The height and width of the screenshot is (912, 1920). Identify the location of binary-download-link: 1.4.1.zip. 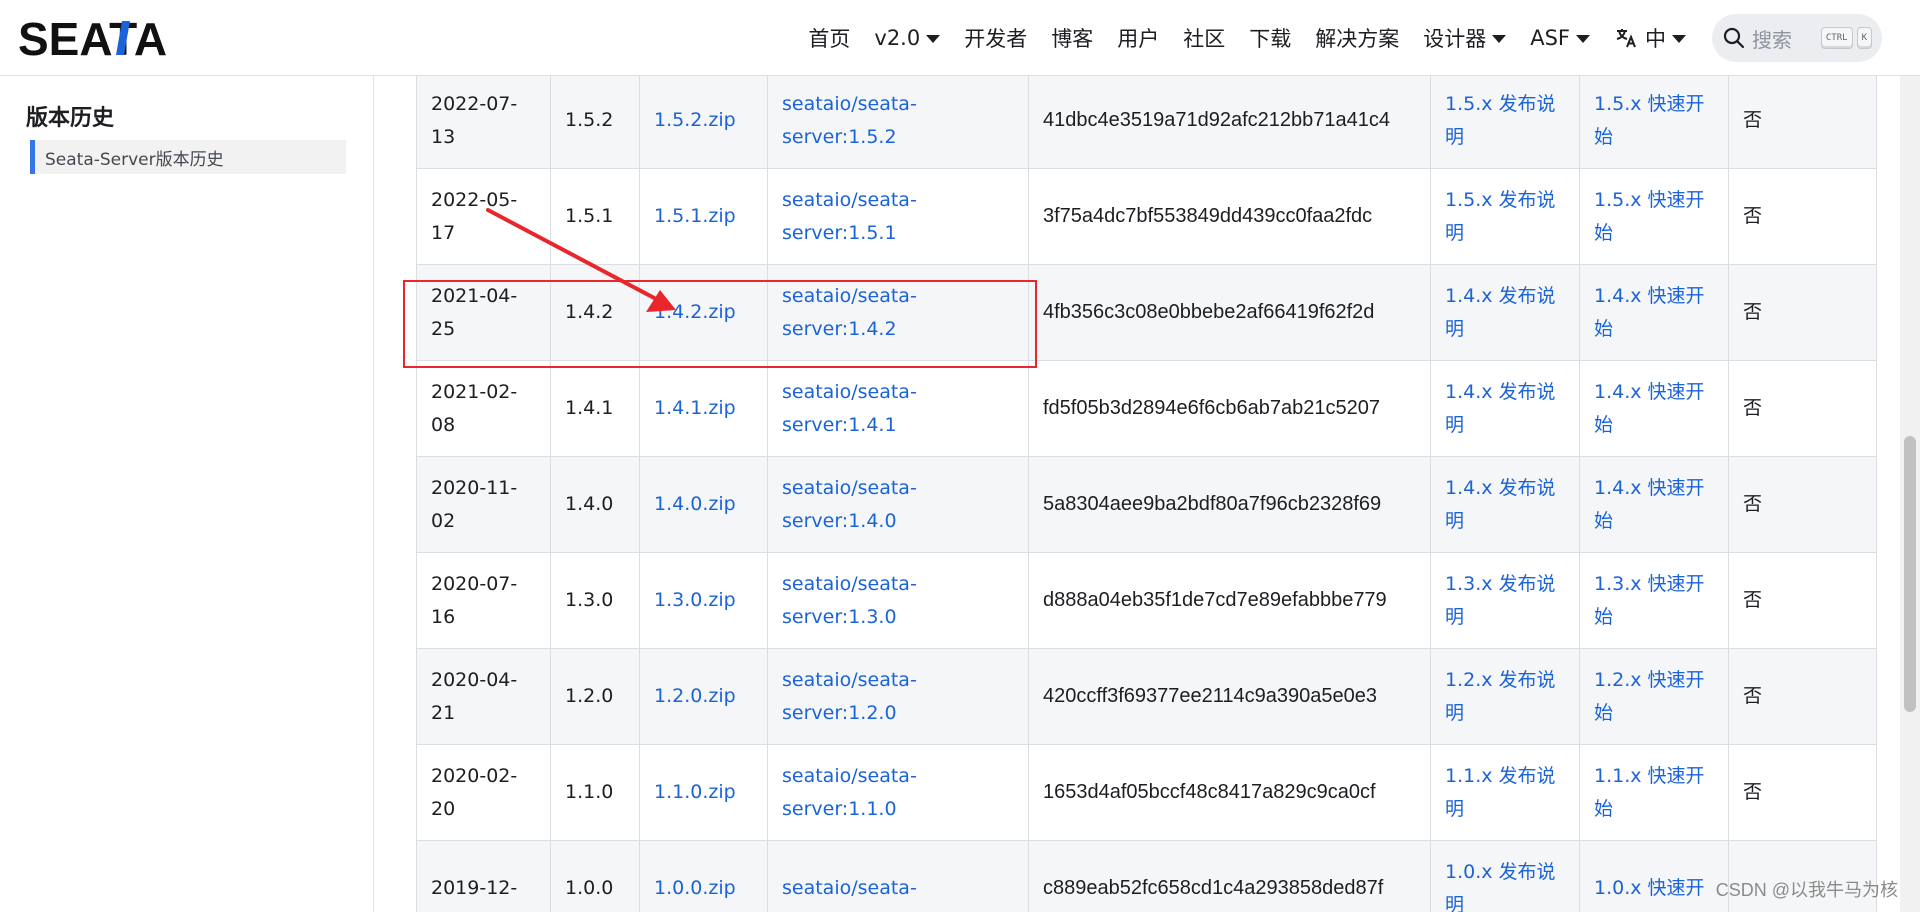
(695, 408).